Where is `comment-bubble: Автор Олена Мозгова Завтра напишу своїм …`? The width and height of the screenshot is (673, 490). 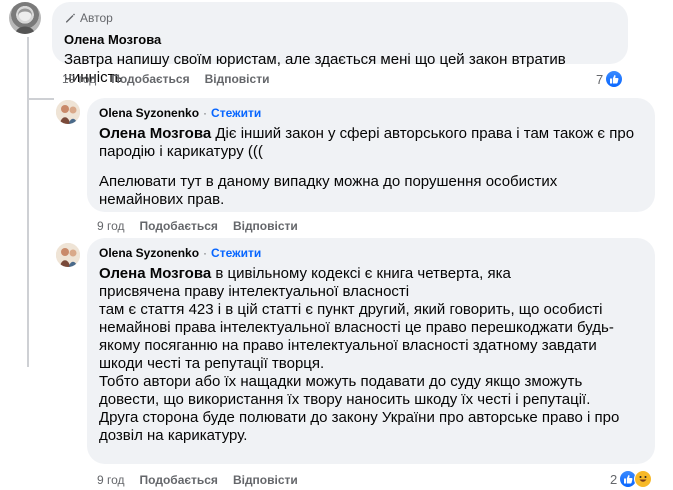 comment-bubble: Автор Олена Мозгова Завтра напишу своїм … is located at coordinates (340, 44).